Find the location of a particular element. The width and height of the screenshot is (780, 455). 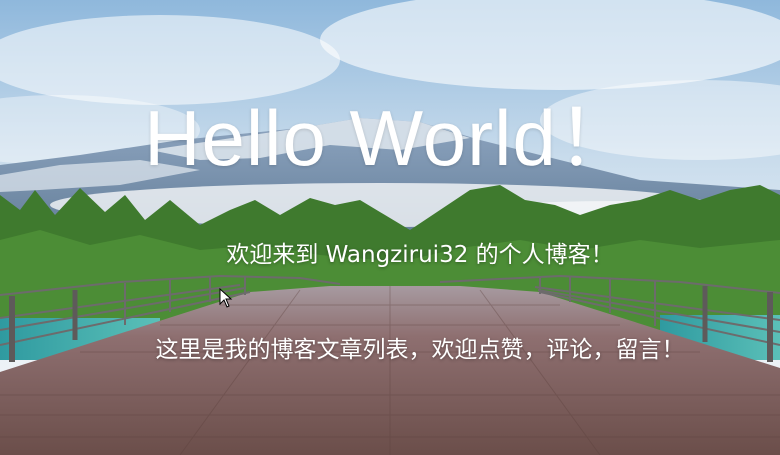

mouse-pointer-icon is located at coordinates (226, 298).